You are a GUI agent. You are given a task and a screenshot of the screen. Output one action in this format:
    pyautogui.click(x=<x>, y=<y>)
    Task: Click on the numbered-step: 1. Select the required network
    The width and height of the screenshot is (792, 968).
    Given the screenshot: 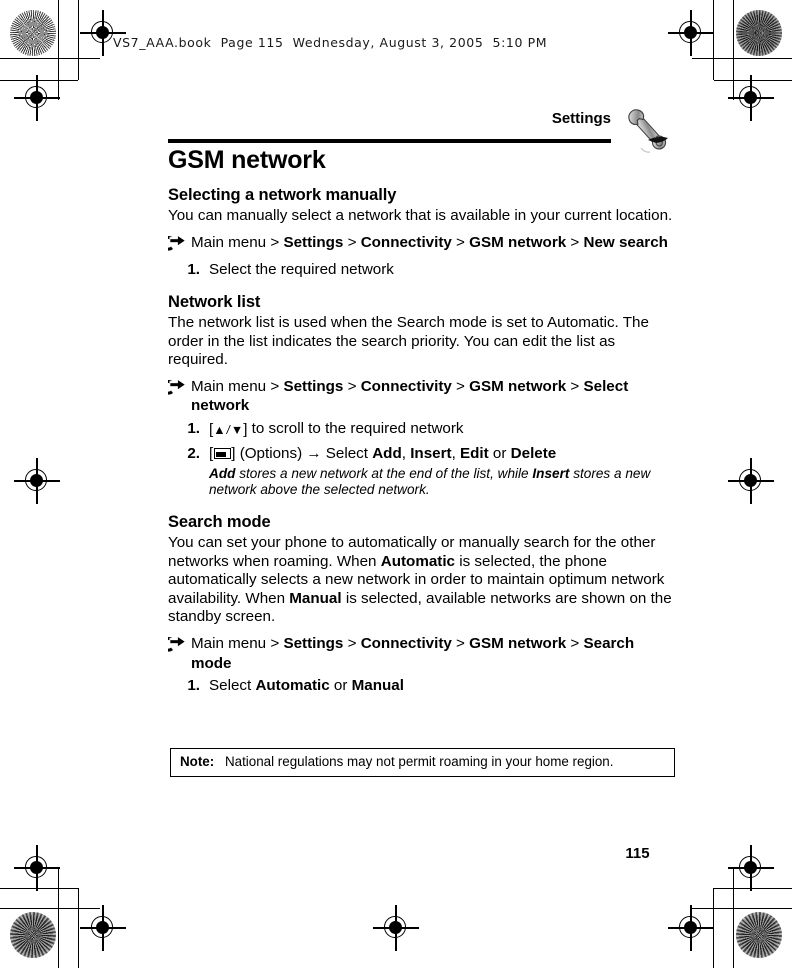 What is the action you would take?
    pyautogui.click(x=420, y=269)
    